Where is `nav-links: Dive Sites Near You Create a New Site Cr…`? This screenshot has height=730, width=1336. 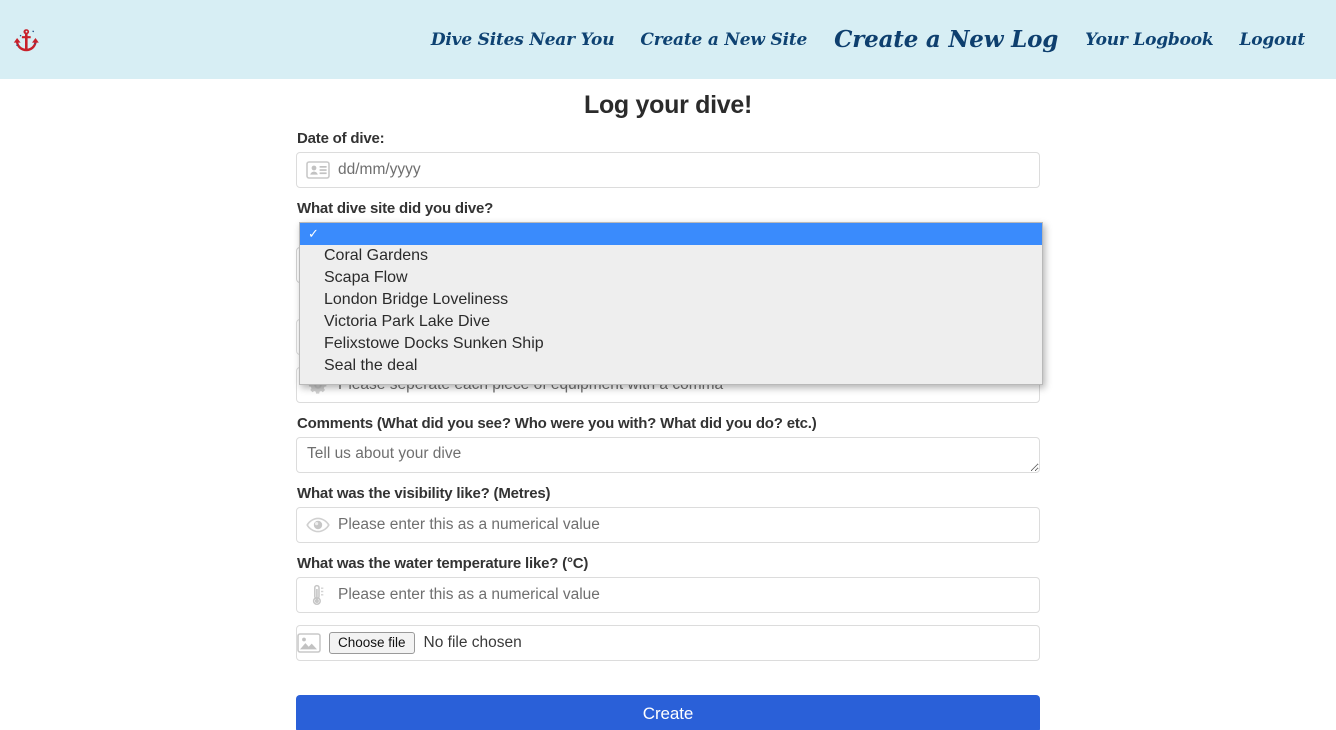 nav-links: Dive Sites Near You Create a New Site Cr… is located at coordinates (868, 39).